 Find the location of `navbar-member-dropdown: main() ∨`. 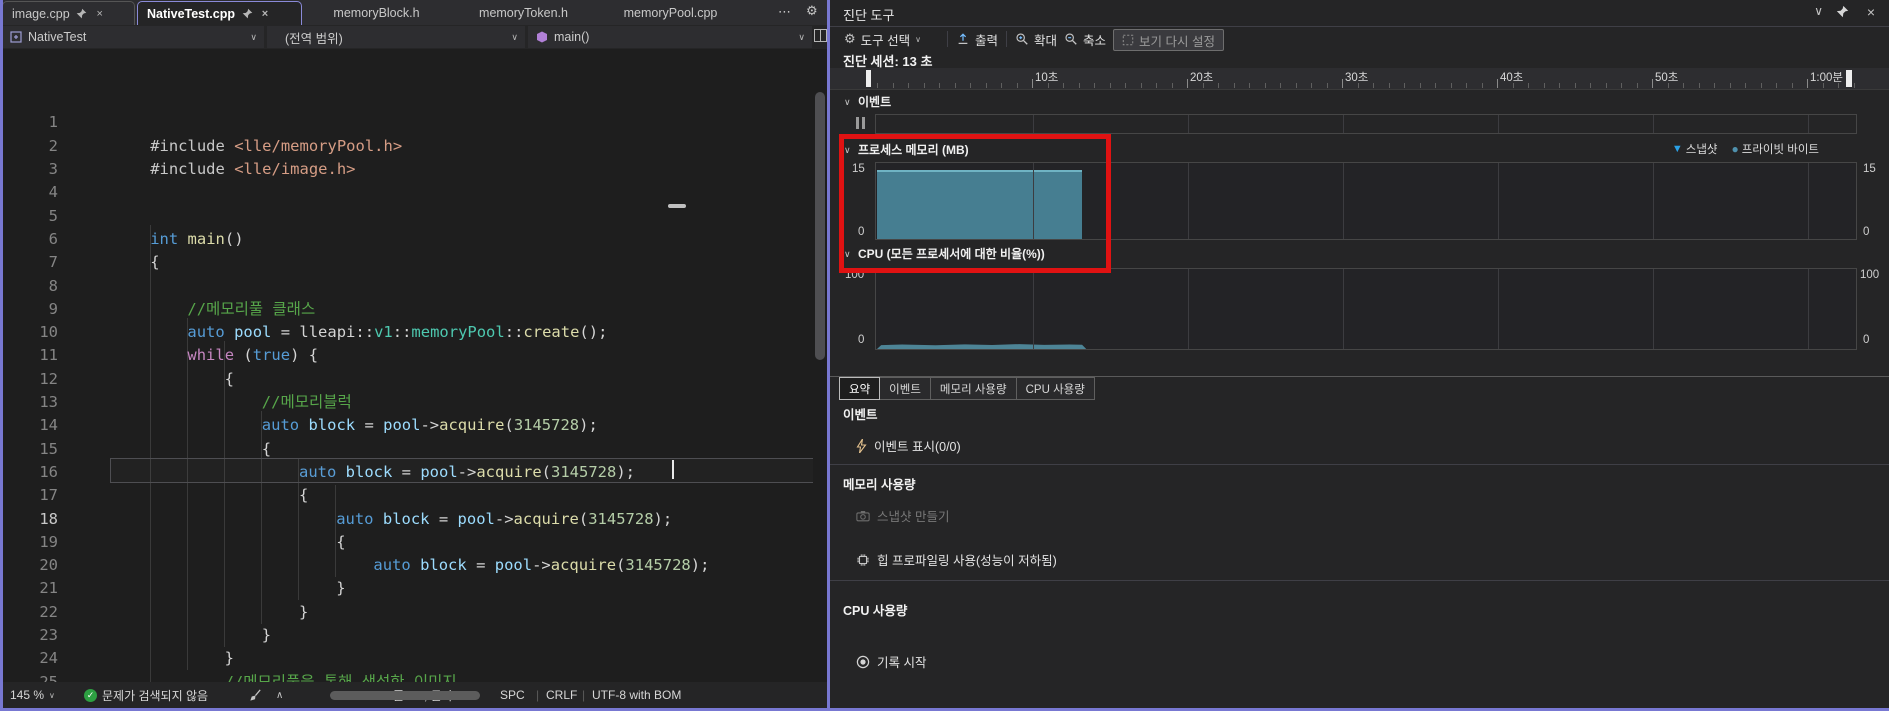

navbar-member-dropdown: main() ∨ is located at coordinates (670, 37).